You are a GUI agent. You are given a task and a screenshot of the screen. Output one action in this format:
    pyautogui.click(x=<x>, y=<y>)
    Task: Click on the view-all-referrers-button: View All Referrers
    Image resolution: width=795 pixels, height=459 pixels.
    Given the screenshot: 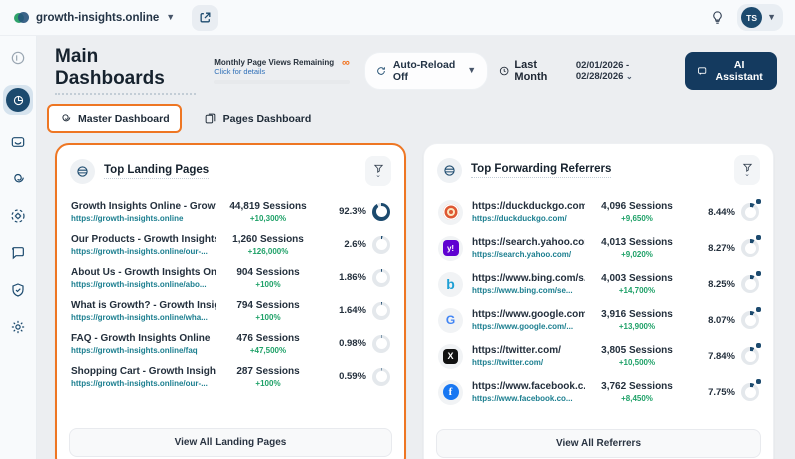 What is the action you would take?
    pyautogui.click(x=598, y=443)
    